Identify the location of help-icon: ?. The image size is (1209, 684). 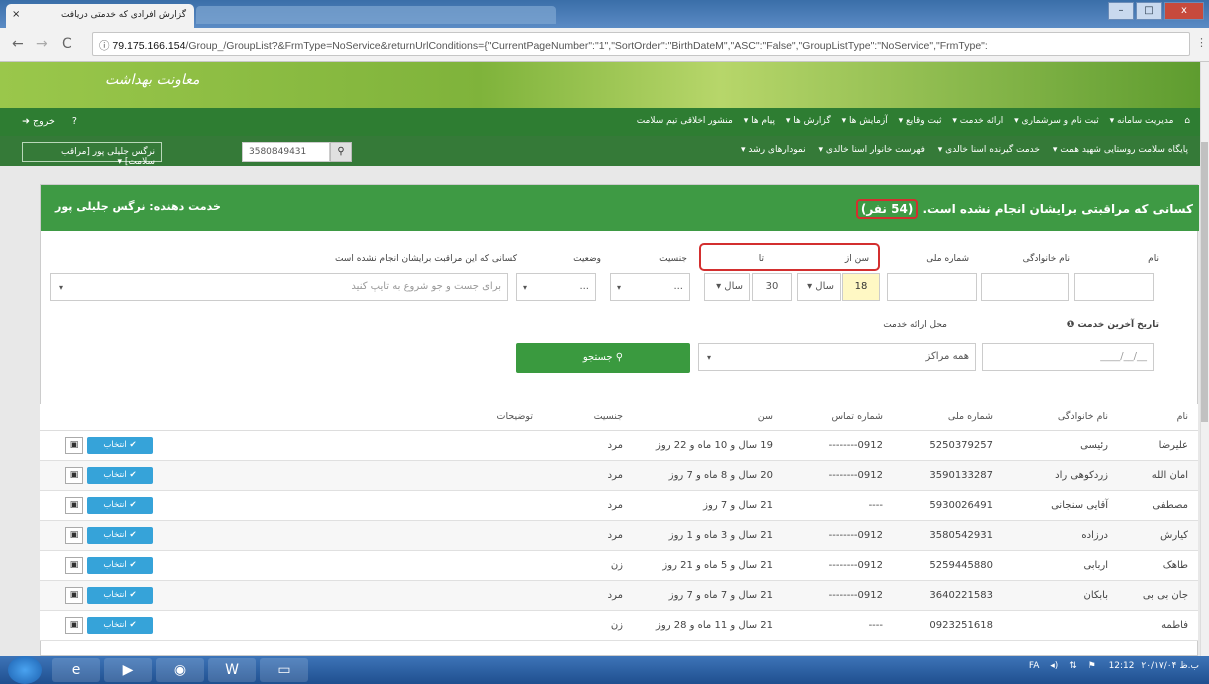
(74, 121).